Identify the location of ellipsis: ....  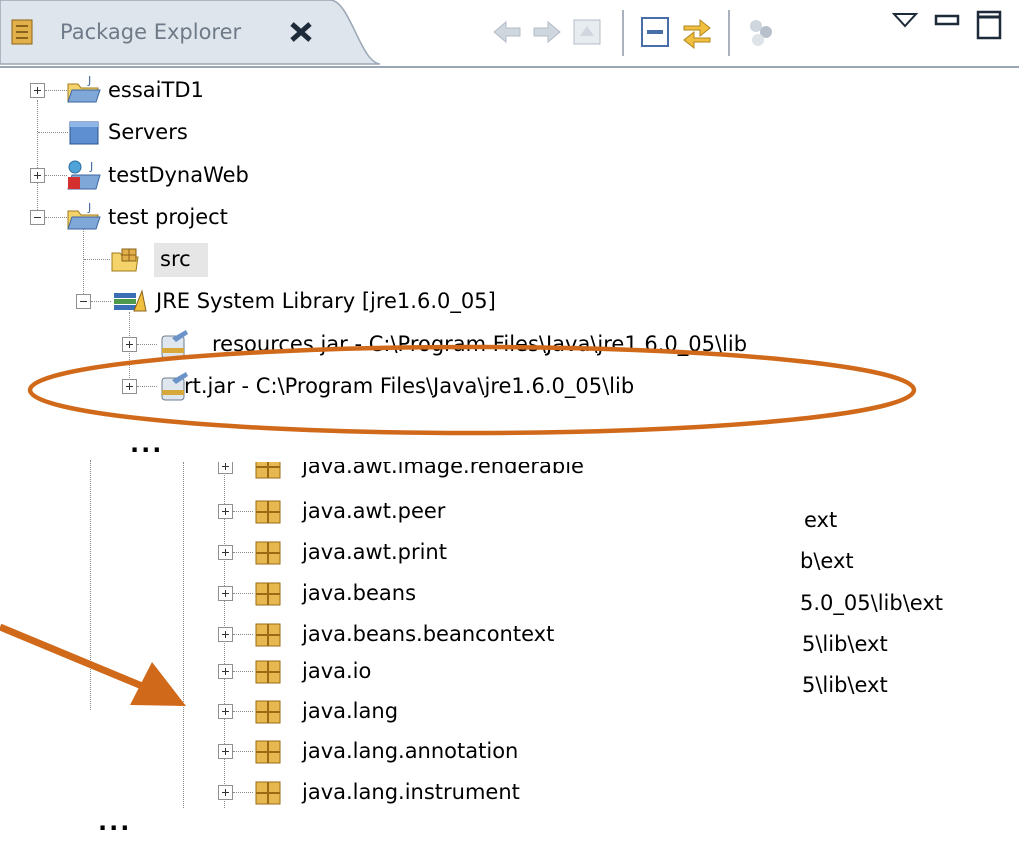
(115, 822).